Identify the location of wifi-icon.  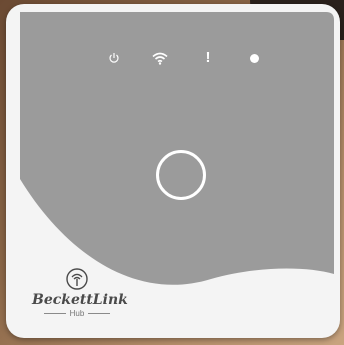
(160, 58).